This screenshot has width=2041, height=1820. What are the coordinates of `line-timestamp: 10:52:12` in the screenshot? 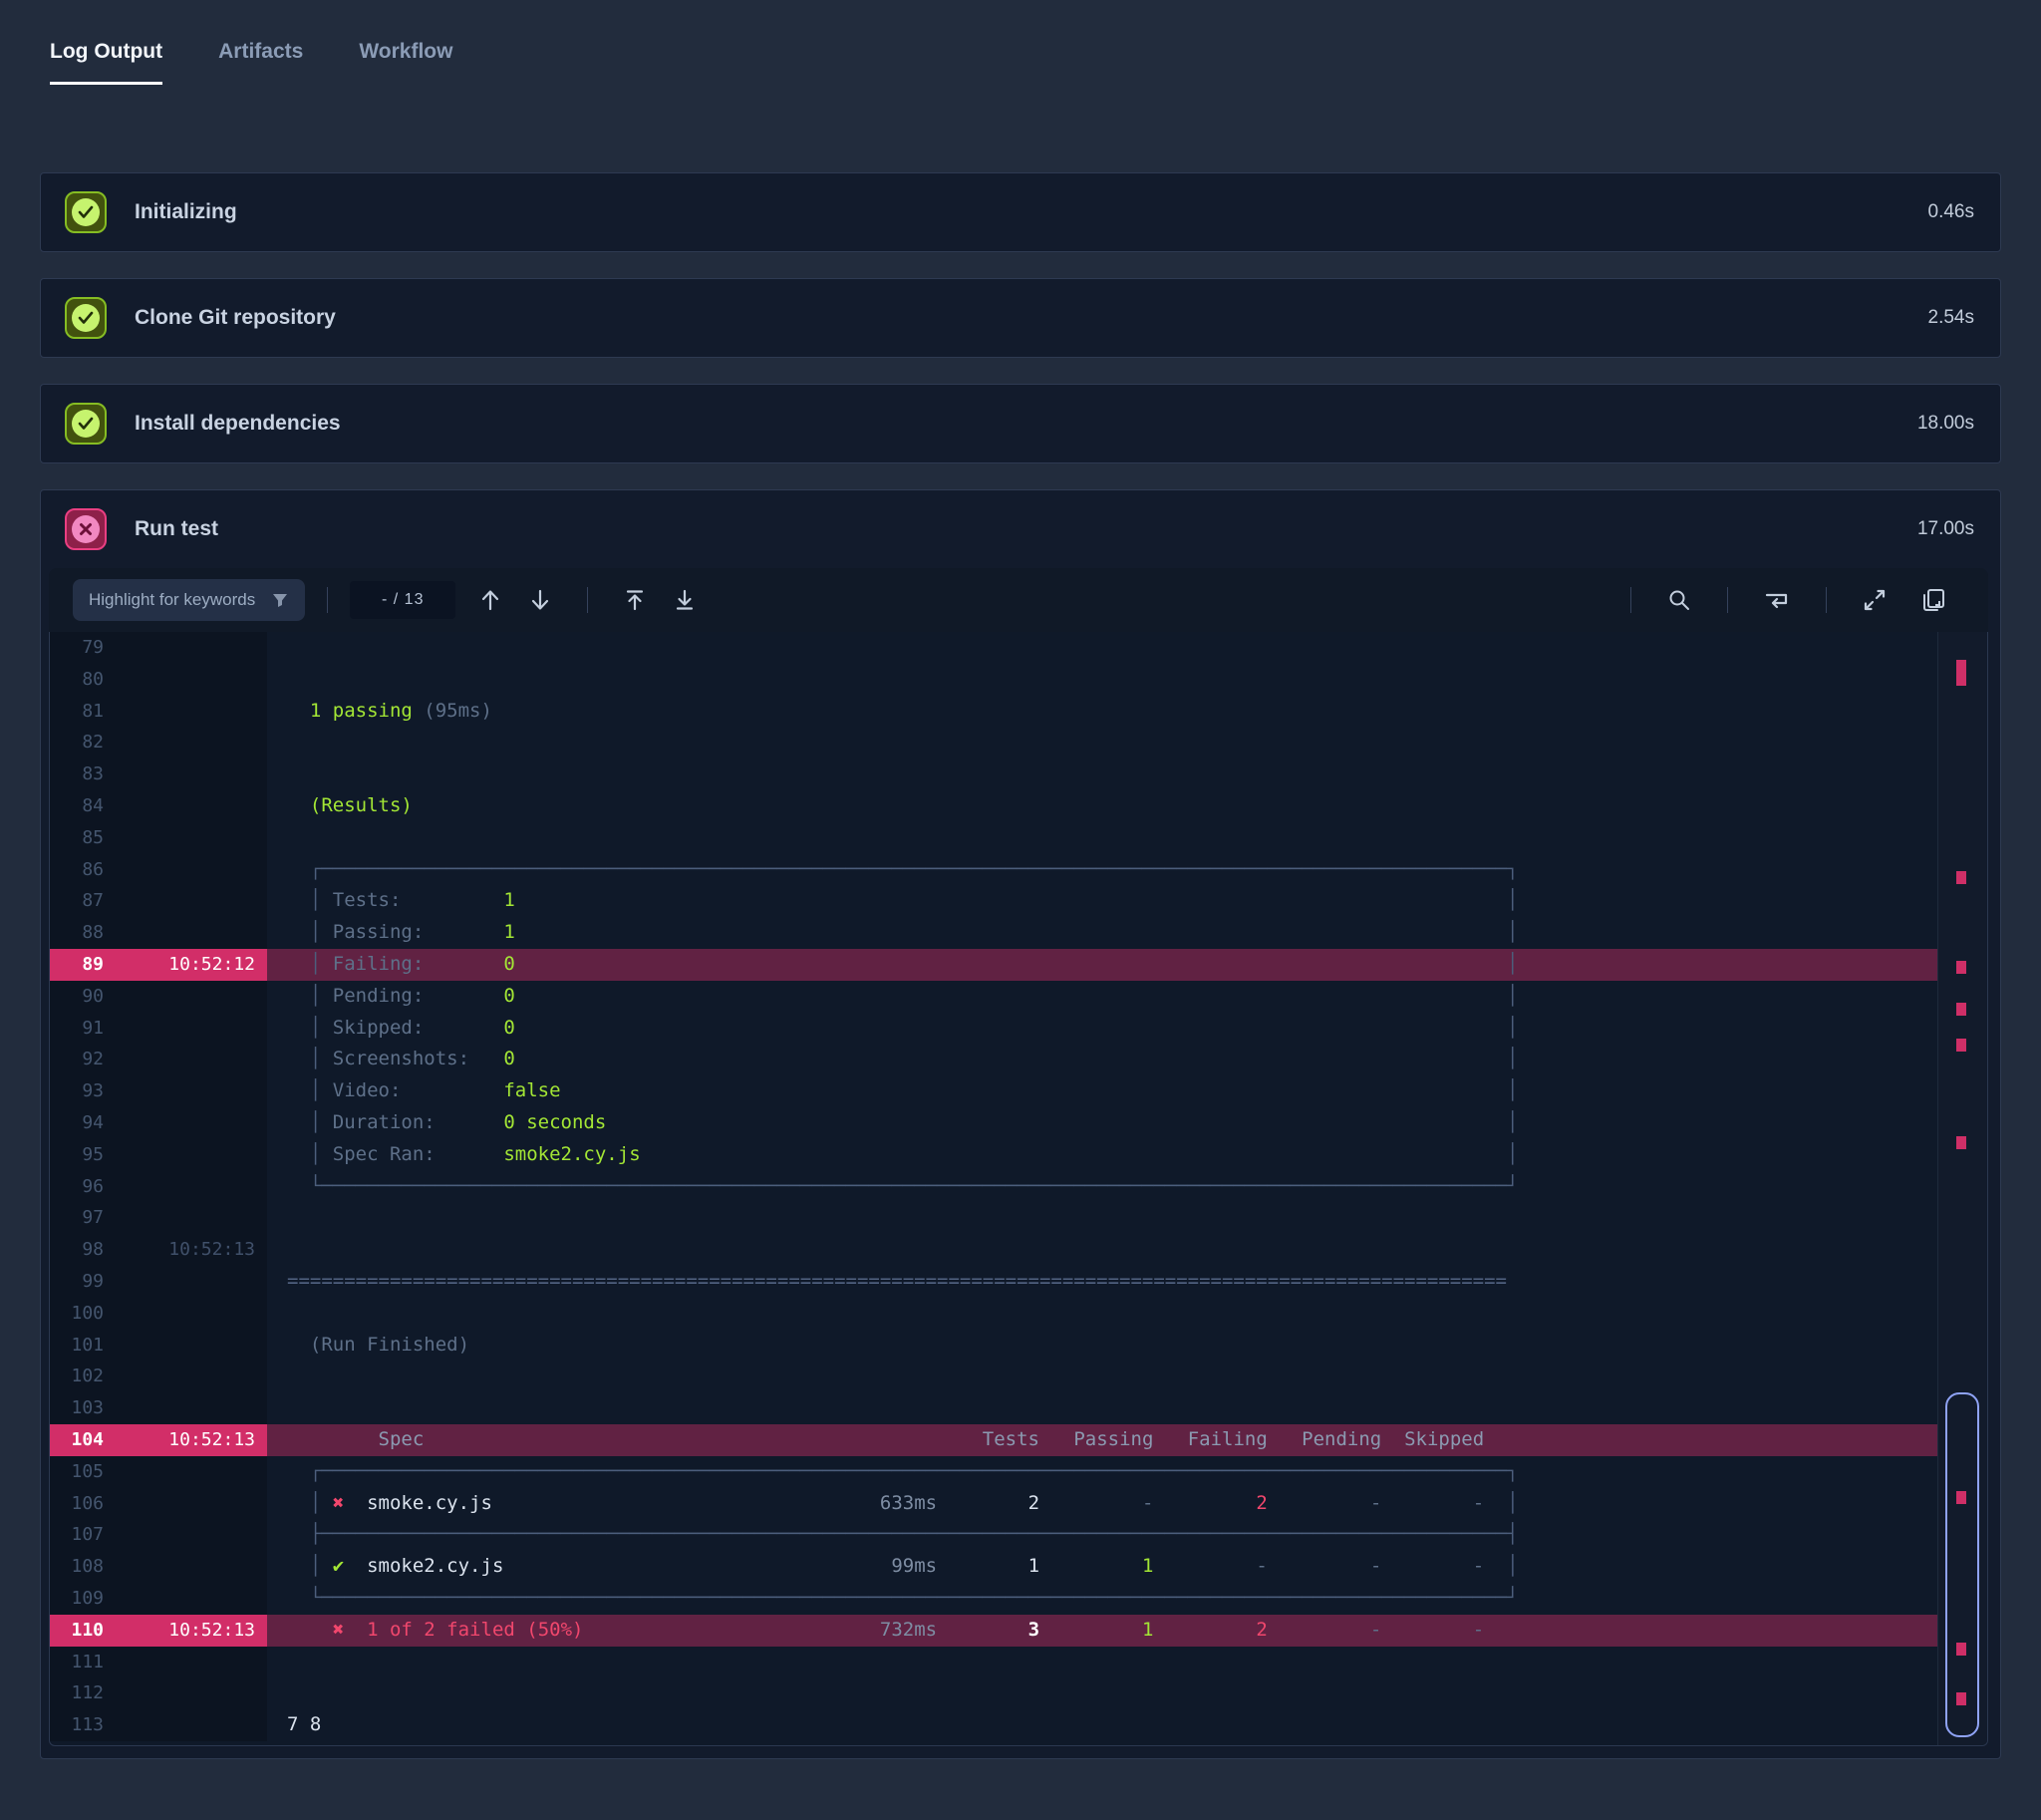 It's located at (192, 964).